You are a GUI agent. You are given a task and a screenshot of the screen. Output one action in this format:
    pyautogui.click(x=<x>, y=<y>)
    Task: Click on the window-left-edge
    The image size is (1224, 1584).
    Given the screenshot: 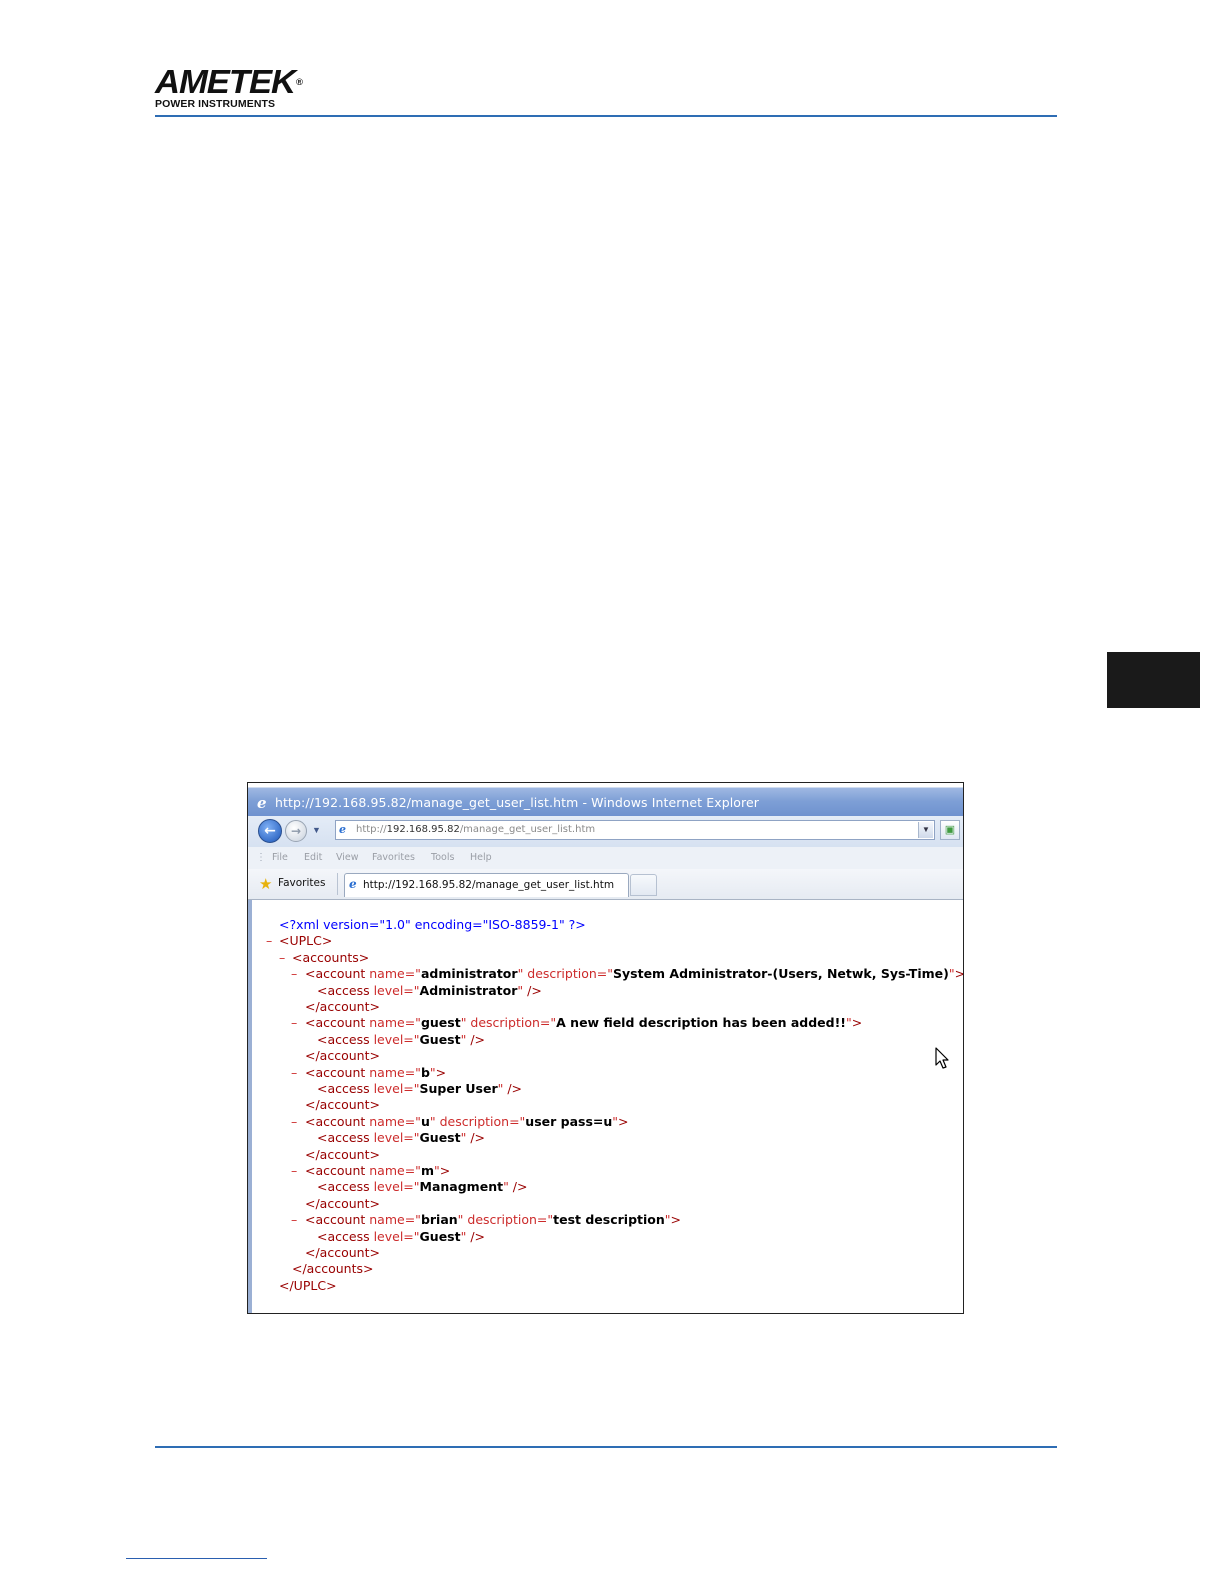 What is the action you would take?
    pyautogui.click(x=250, y=1106)
    